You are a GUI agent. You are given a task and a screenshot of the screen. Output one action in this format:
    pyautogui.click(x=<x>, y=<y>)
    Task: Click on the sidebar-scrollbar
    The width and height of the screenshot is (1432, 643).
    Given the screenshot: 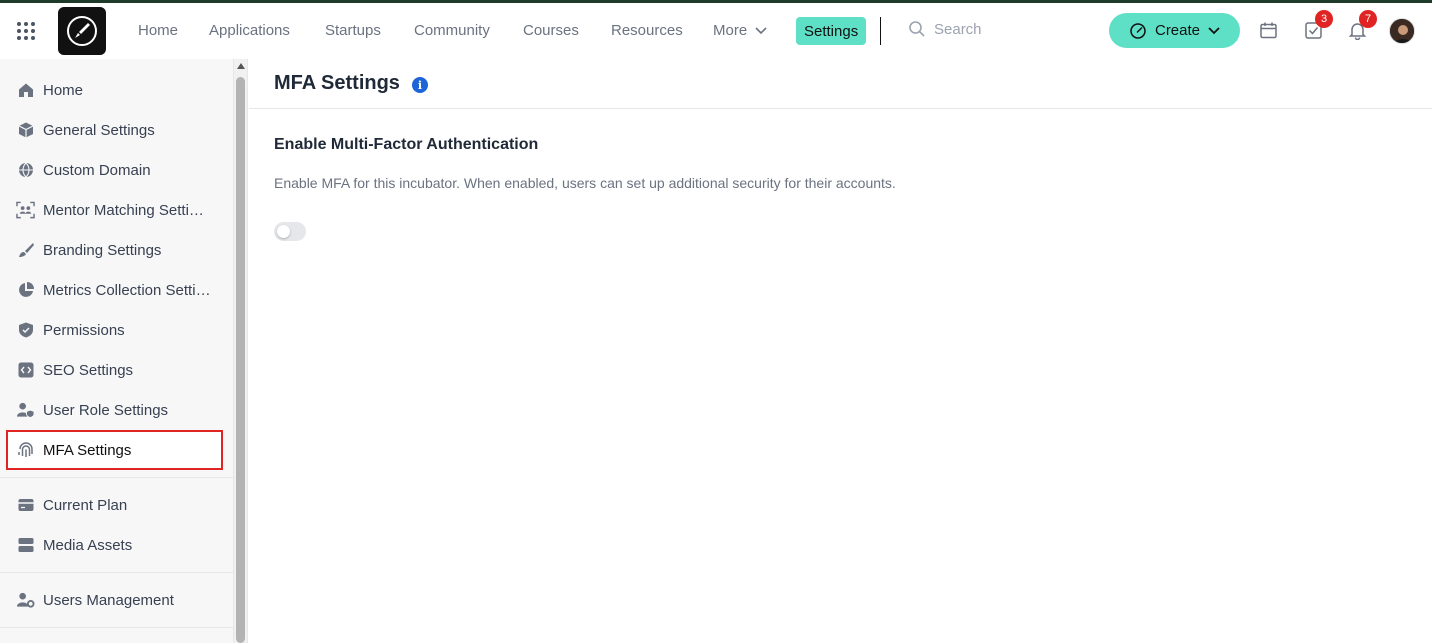 What is the action you would take?
    pyautogui.click(x=241, y=351)
    